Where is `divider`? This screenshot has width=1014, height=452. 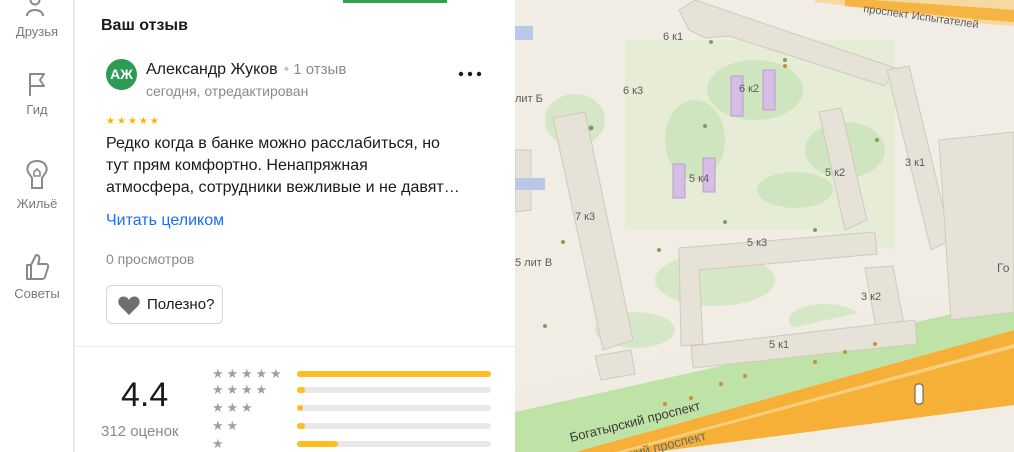 divider is located at coordinates (295, 346).